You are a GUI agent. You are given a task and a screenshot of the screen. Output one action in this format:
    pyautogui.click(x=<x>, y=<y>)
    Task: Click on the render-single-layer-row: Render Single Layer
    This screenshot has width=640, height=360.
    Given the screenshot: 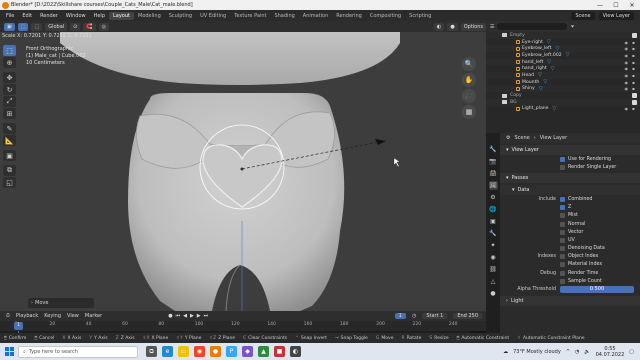 What is the action you would take?
    pyautogui.click(x=570, y=167)
    